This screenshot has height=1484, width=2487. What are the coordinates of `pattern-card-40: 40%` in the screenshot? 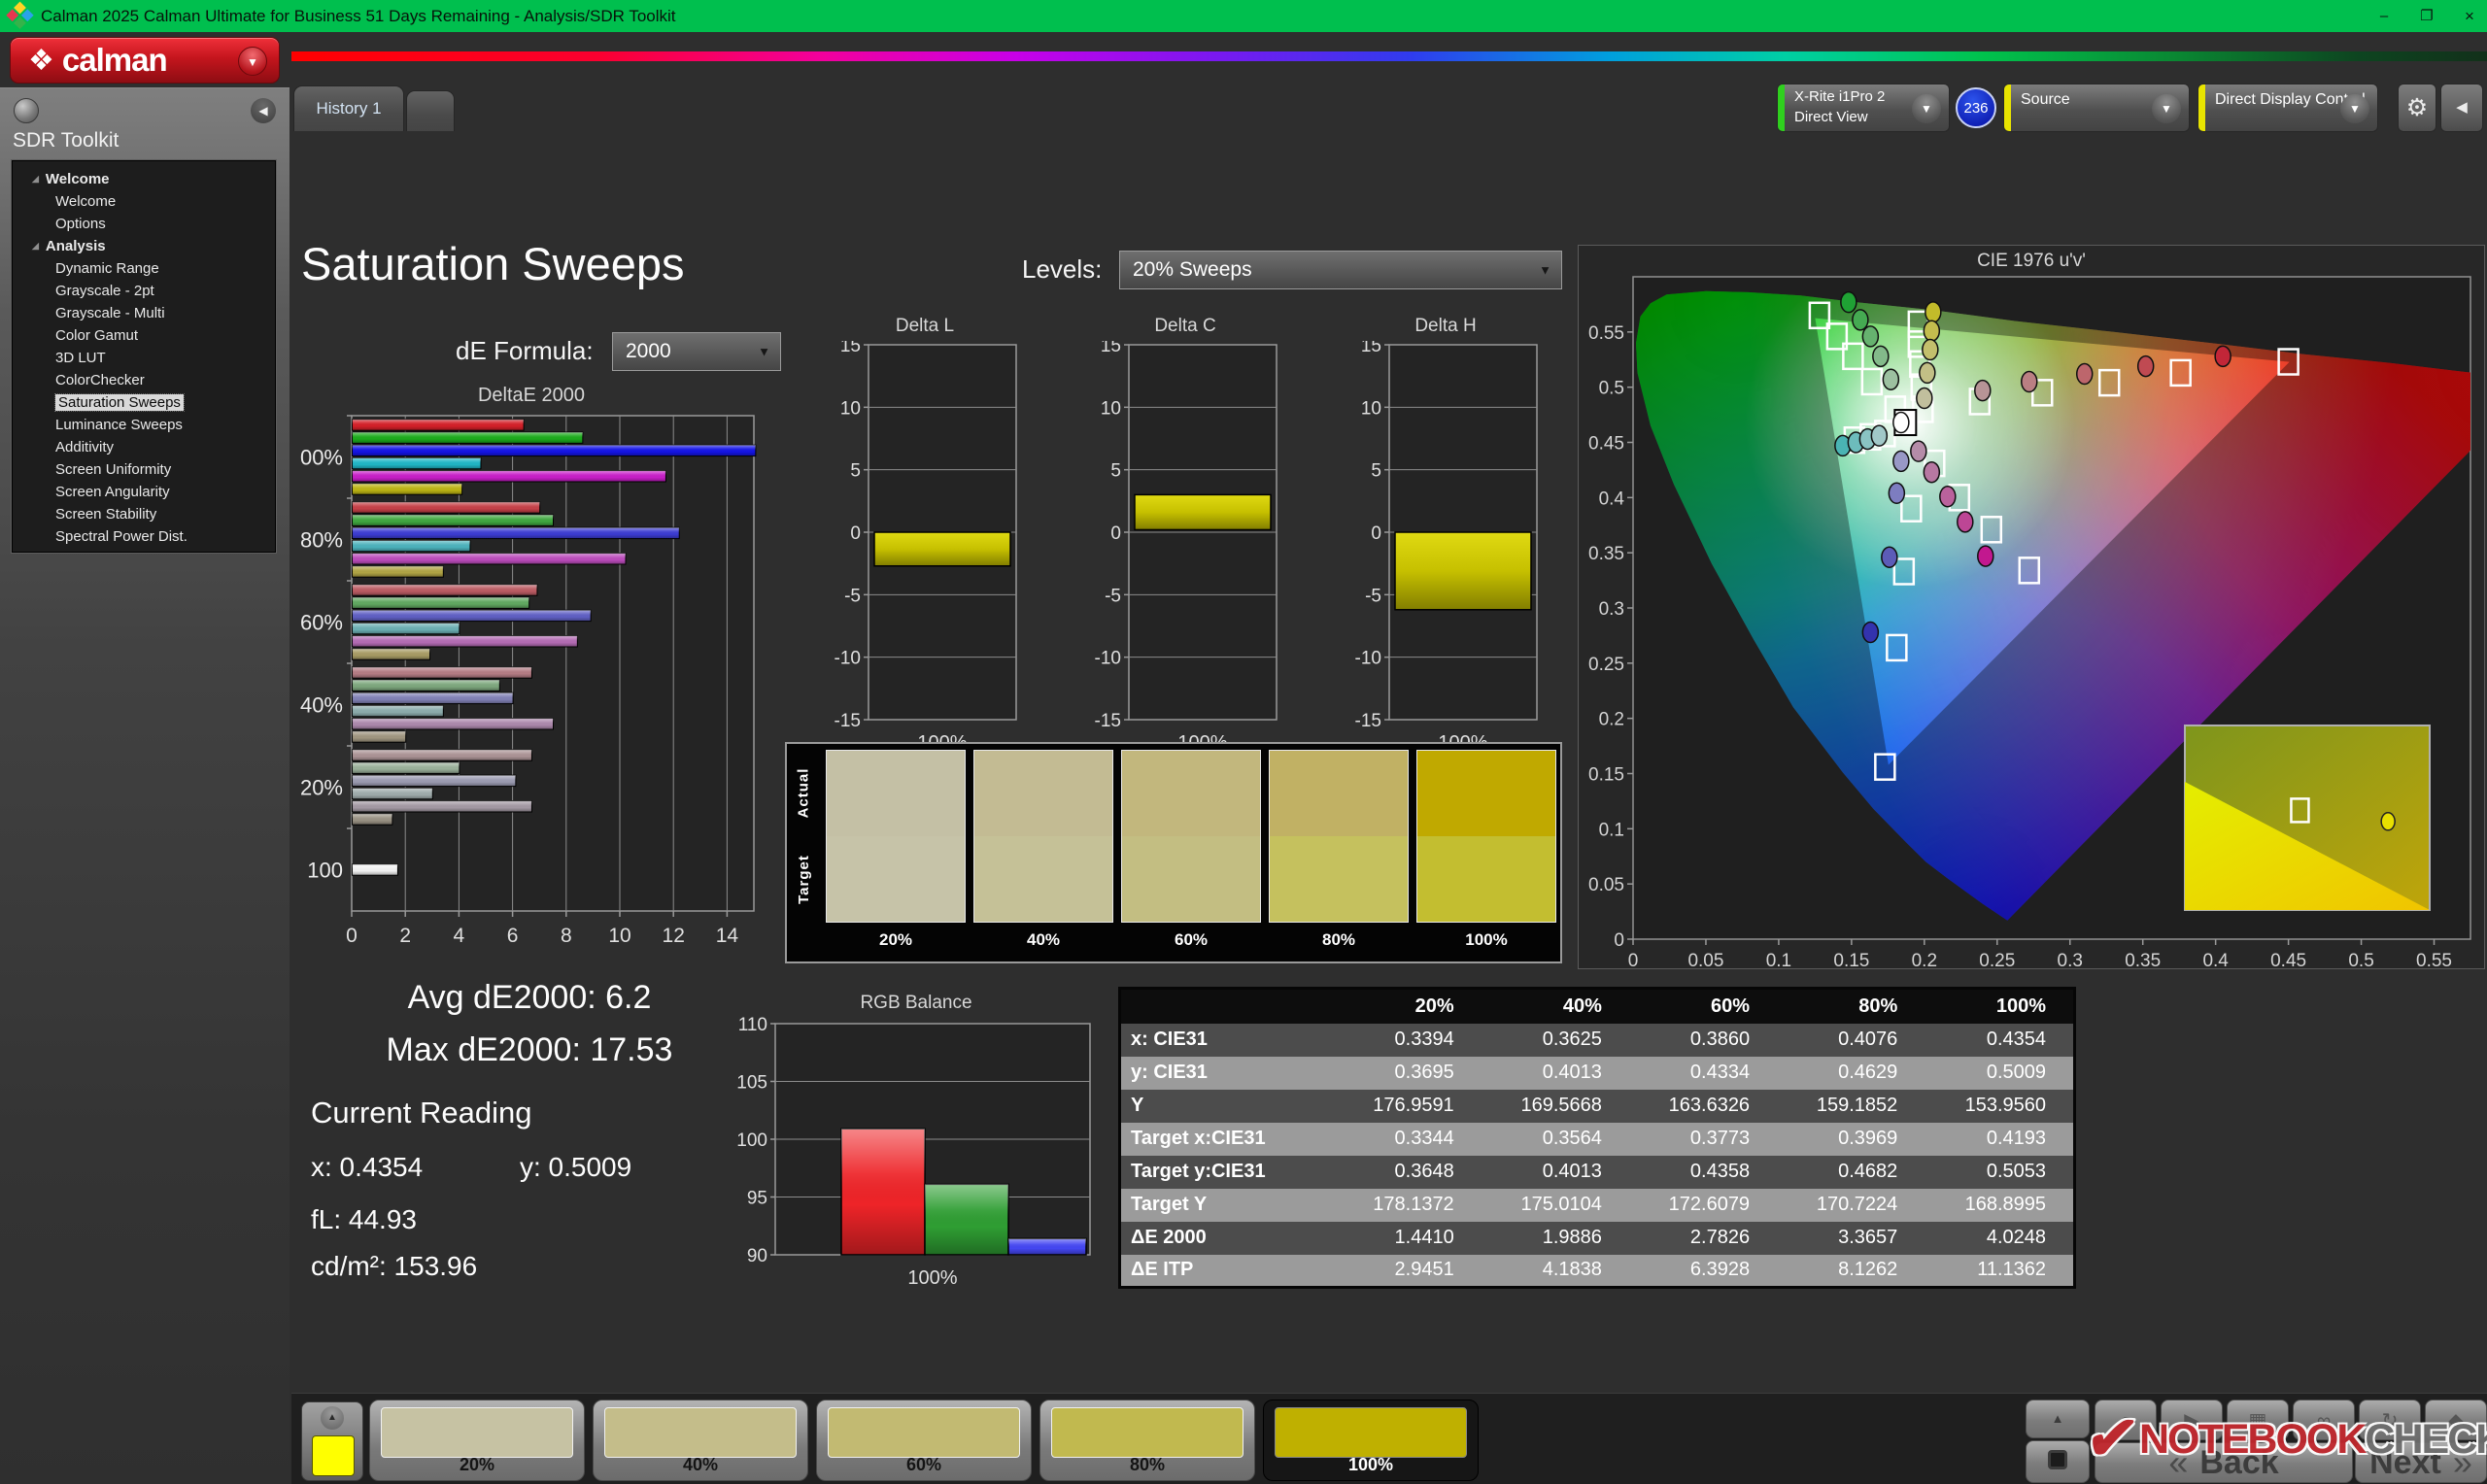 It's located at (700, 1440).